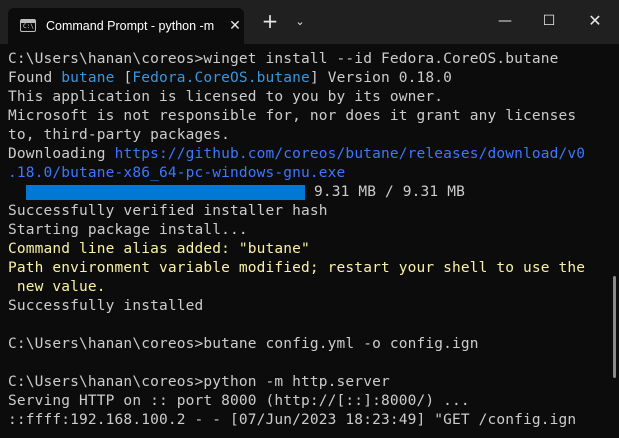 The image size is (619, 438). What do you see at coordinates (61, 154) in the screenshot?
I see `terminal-text: Downloading` at bounding box center [61, 154].